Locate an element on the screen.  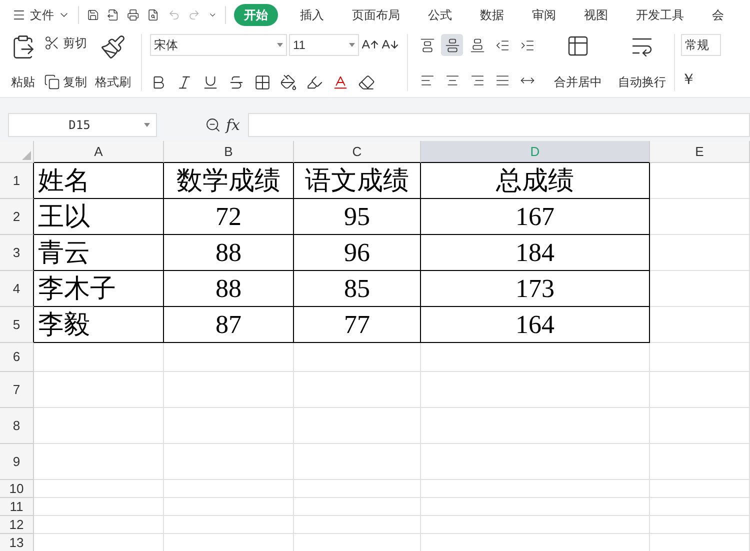
table-cell: 李毅 is located at coordinates (99, 325).